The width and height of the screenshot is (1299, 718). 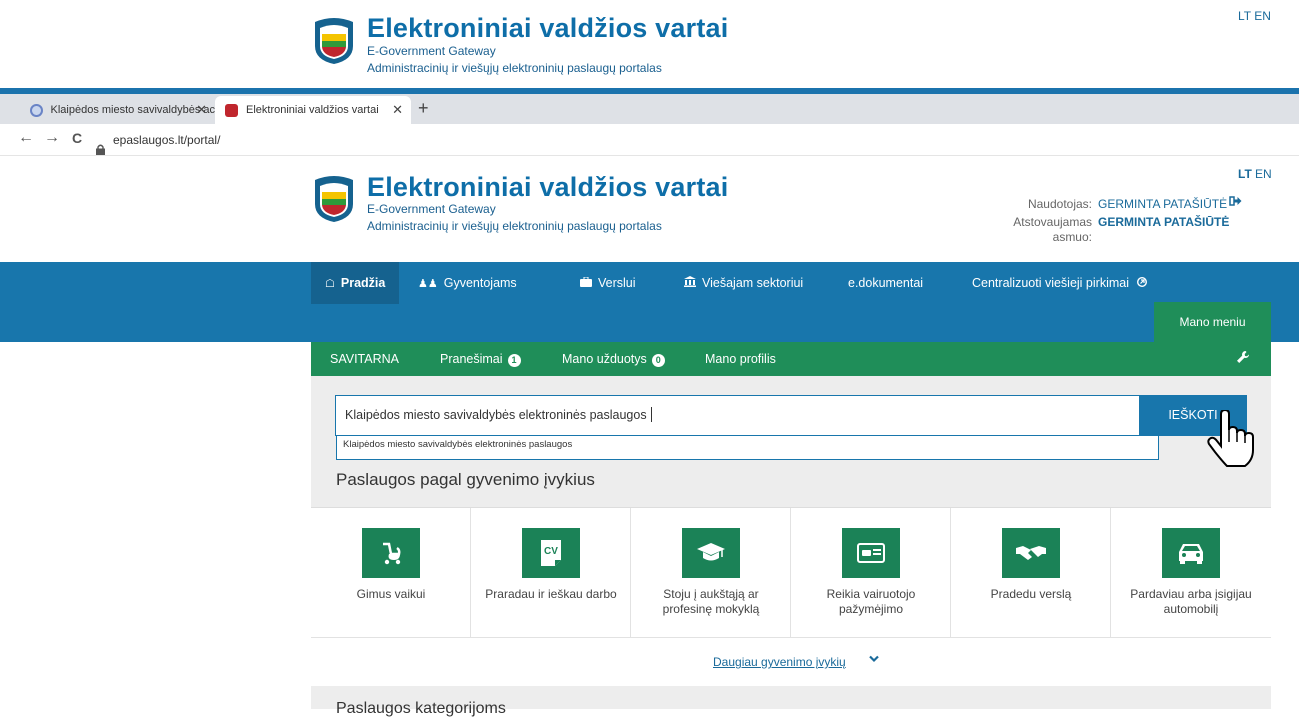 I want to click on url-text: epaslaugos.lt/portal/, so click(x=167, y=140).